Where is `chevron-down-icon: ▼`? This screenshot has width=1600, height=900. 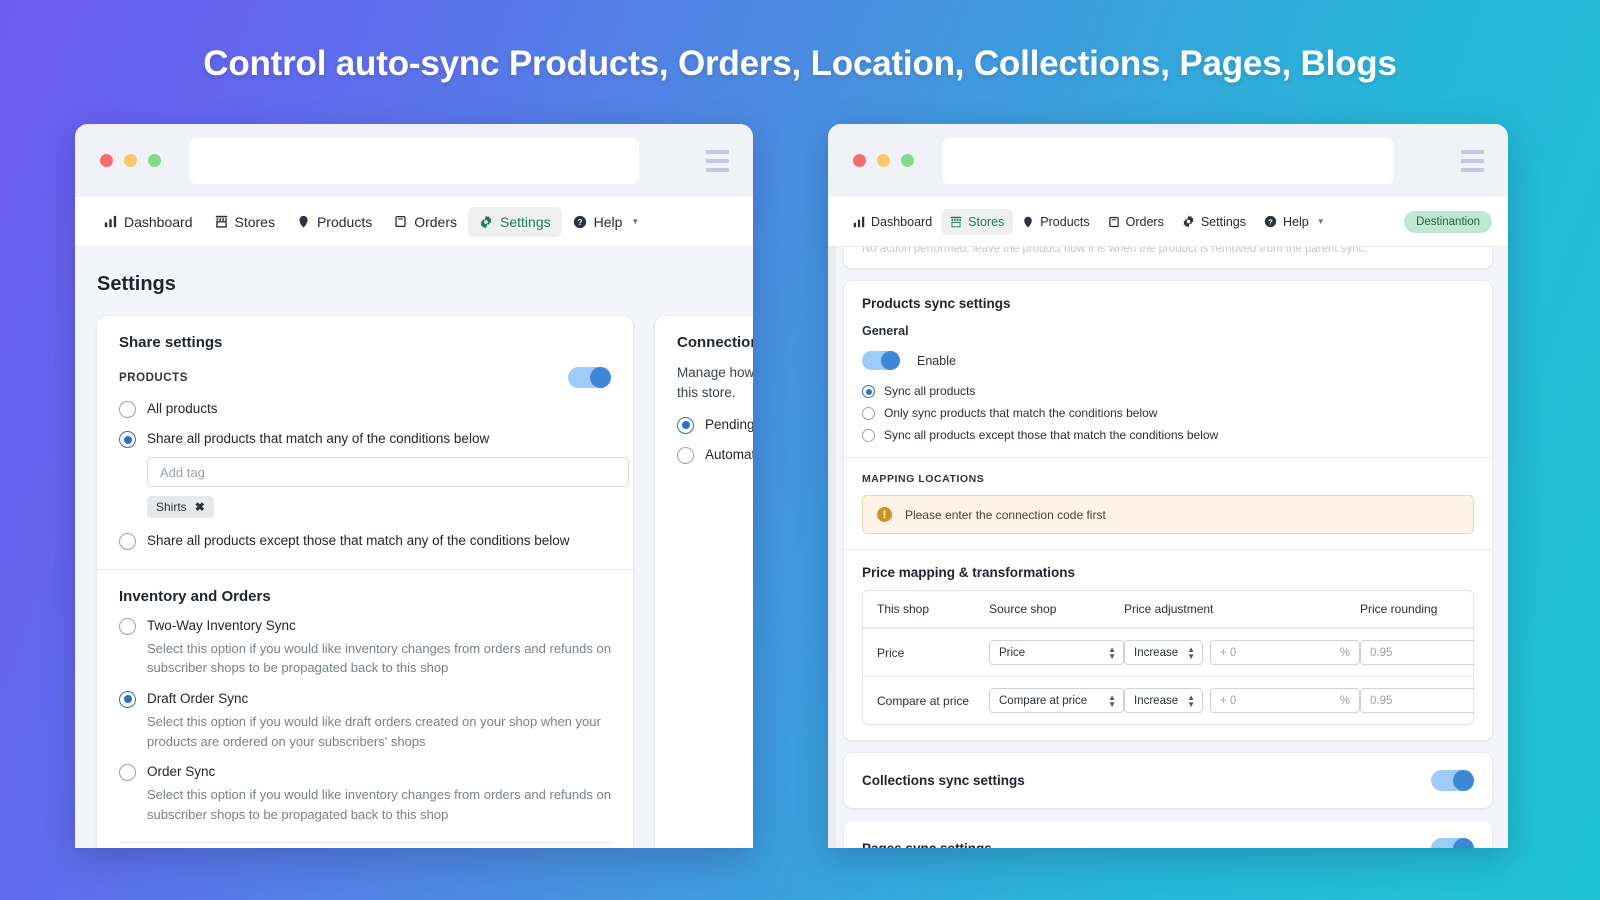
chevron-down-icon: ▼ is located at coordinates (635, 221).